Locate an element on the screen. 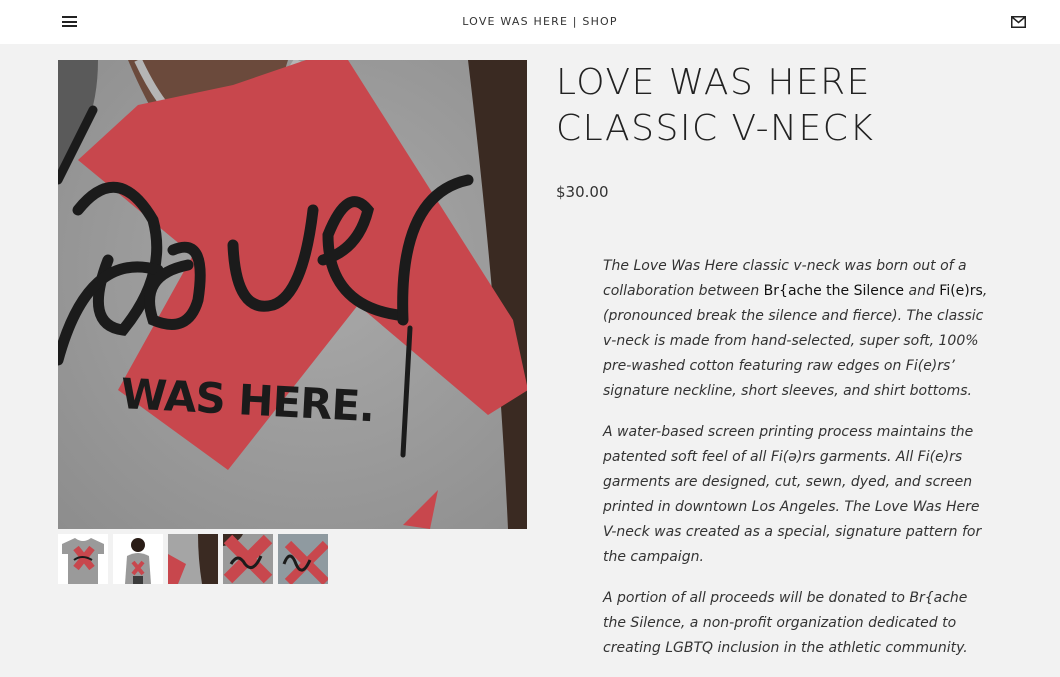 The width and height of the screenshot is (1060, 677). fiers-link: Fi(e)rs is located at coordinates (961, 291).